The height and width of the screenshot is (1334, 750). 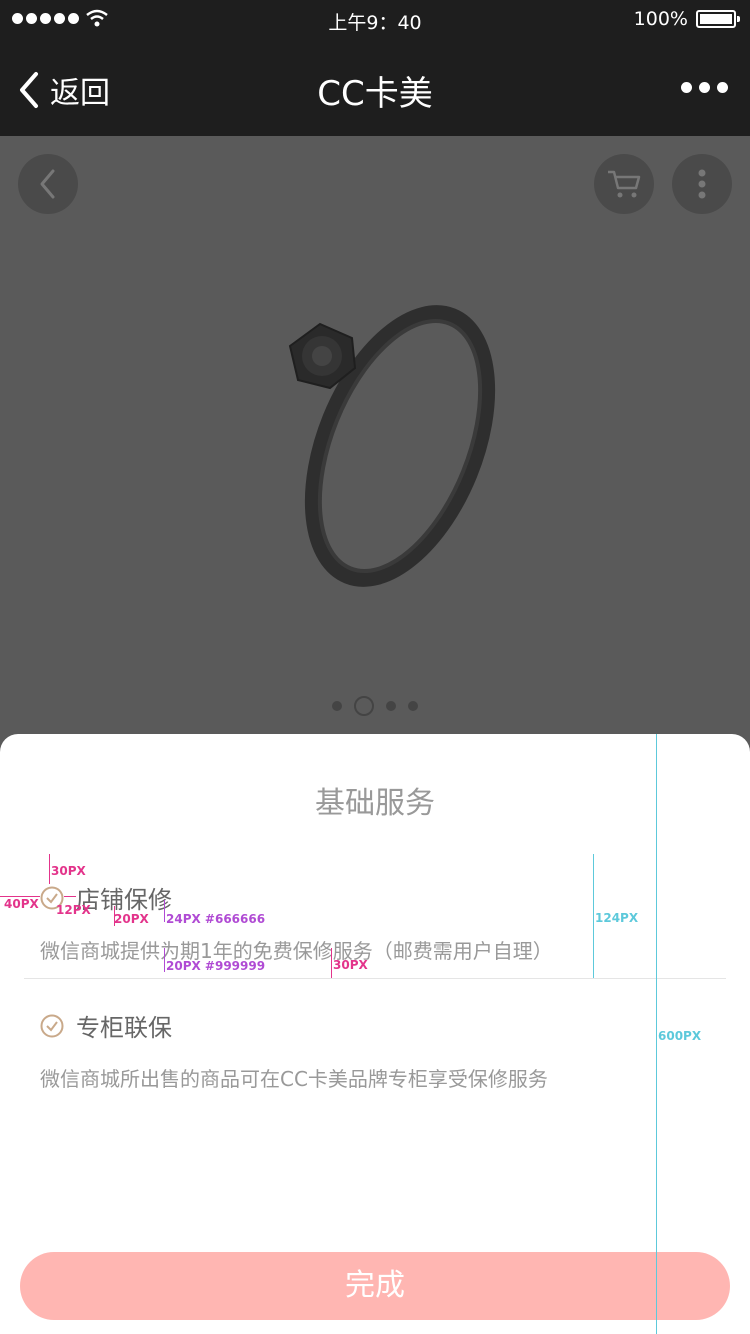 I want to click on spec-label-40: 40PX, so click(x=21, y=904).